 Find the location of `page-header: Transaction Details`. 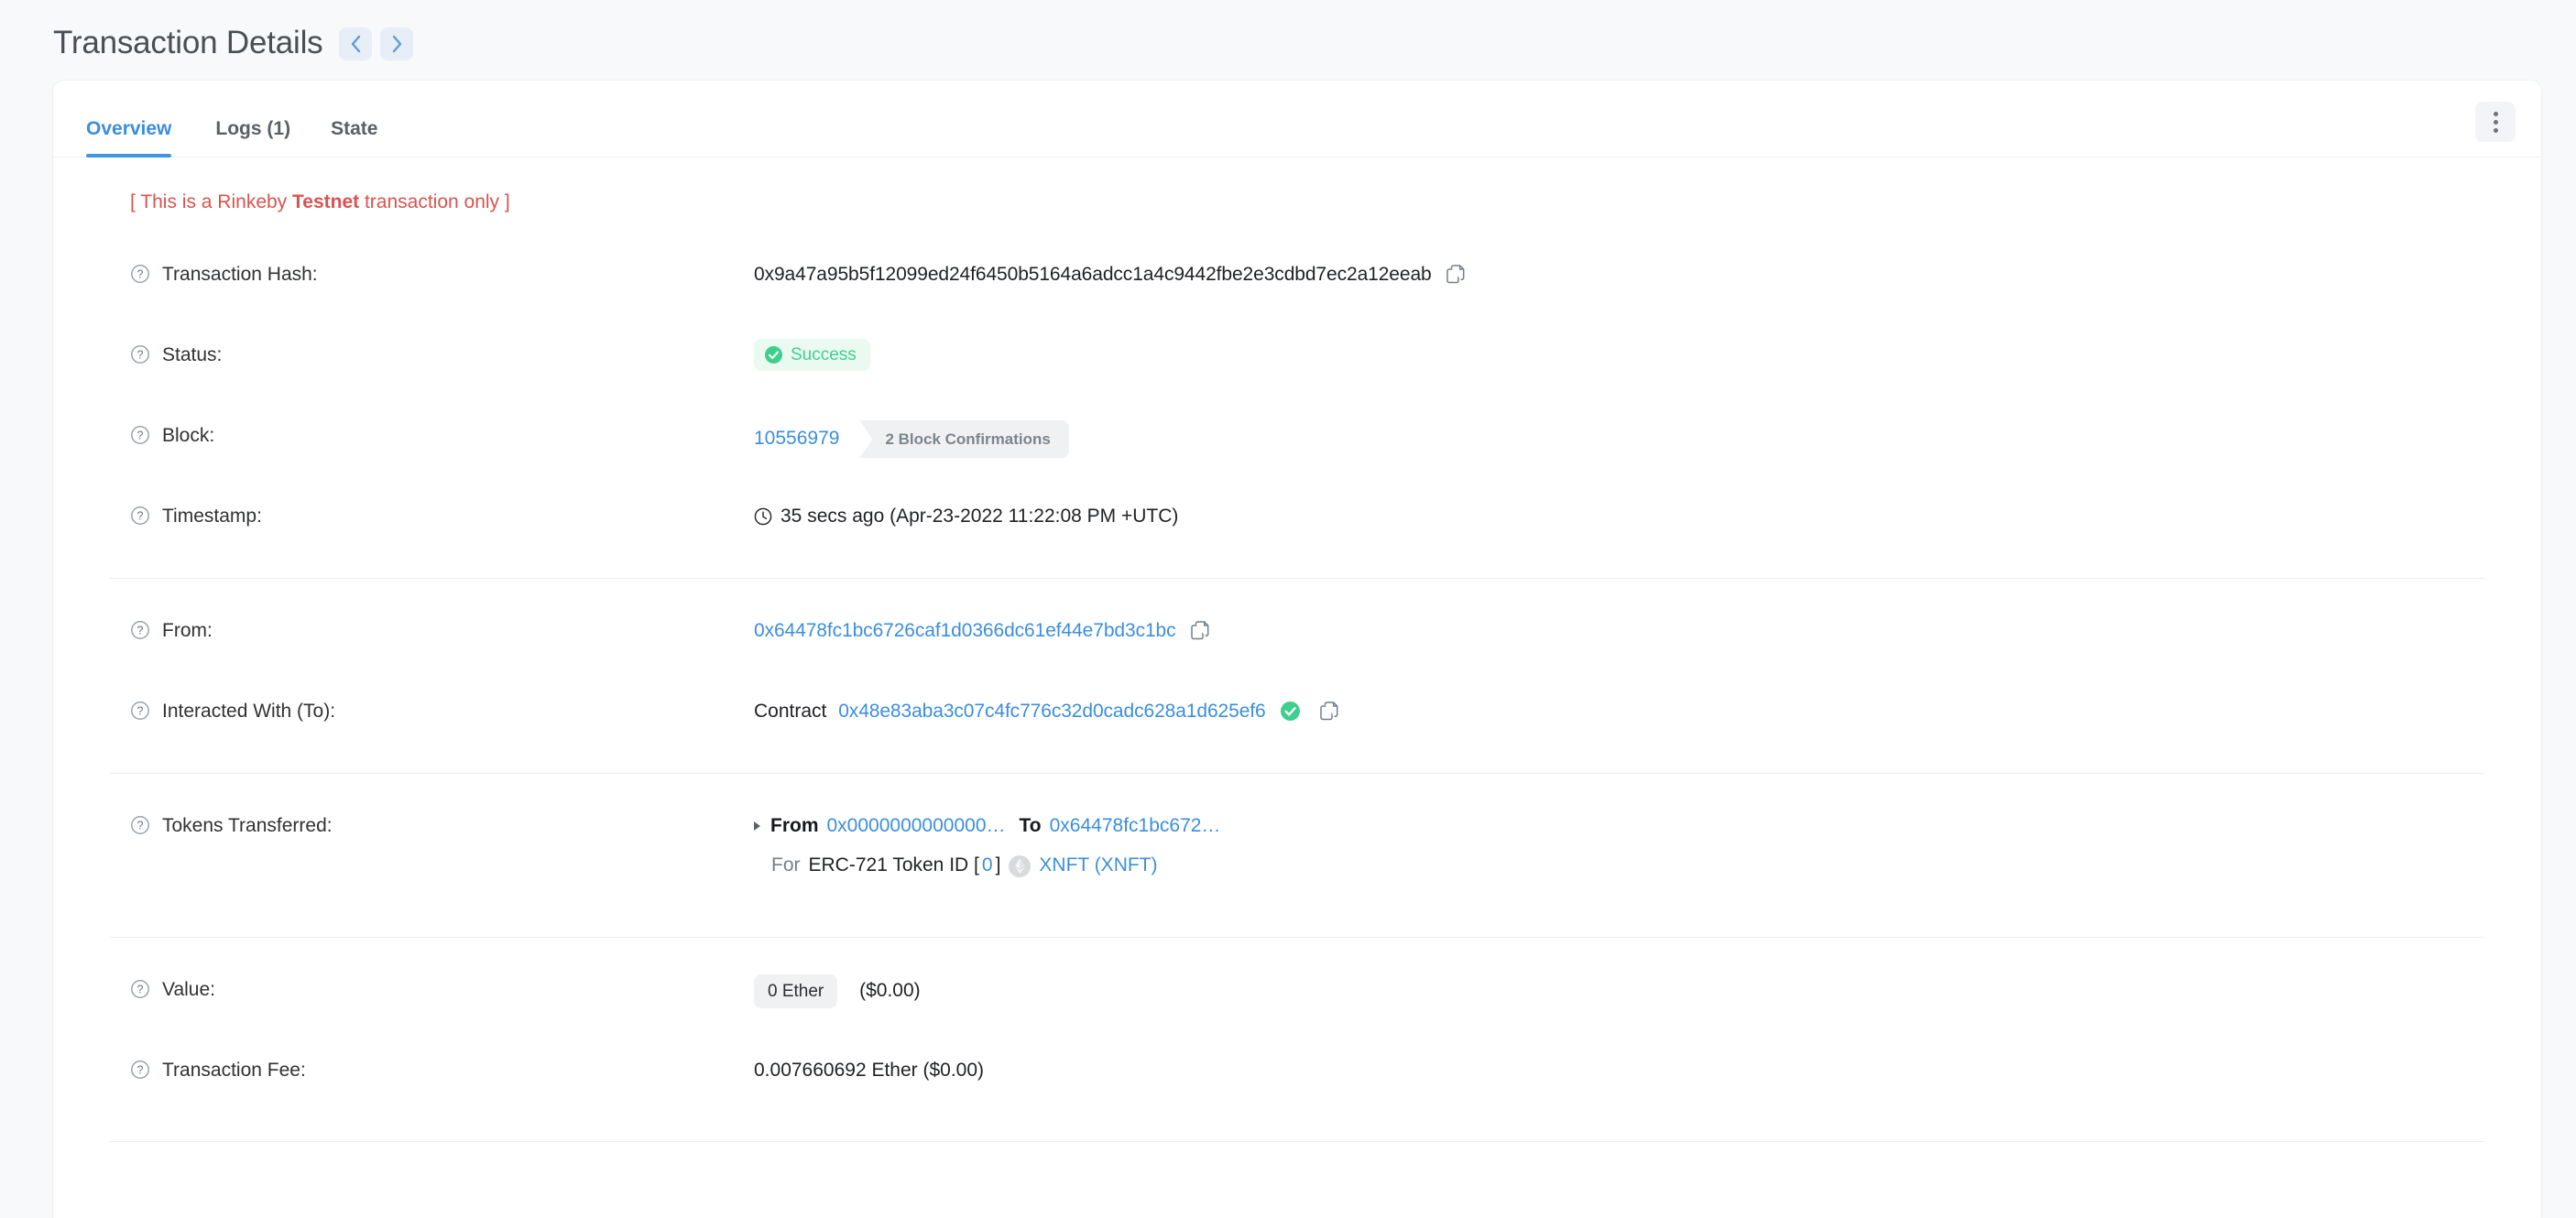

page-header: Transaction Details is located at coordinates (1288, 40).